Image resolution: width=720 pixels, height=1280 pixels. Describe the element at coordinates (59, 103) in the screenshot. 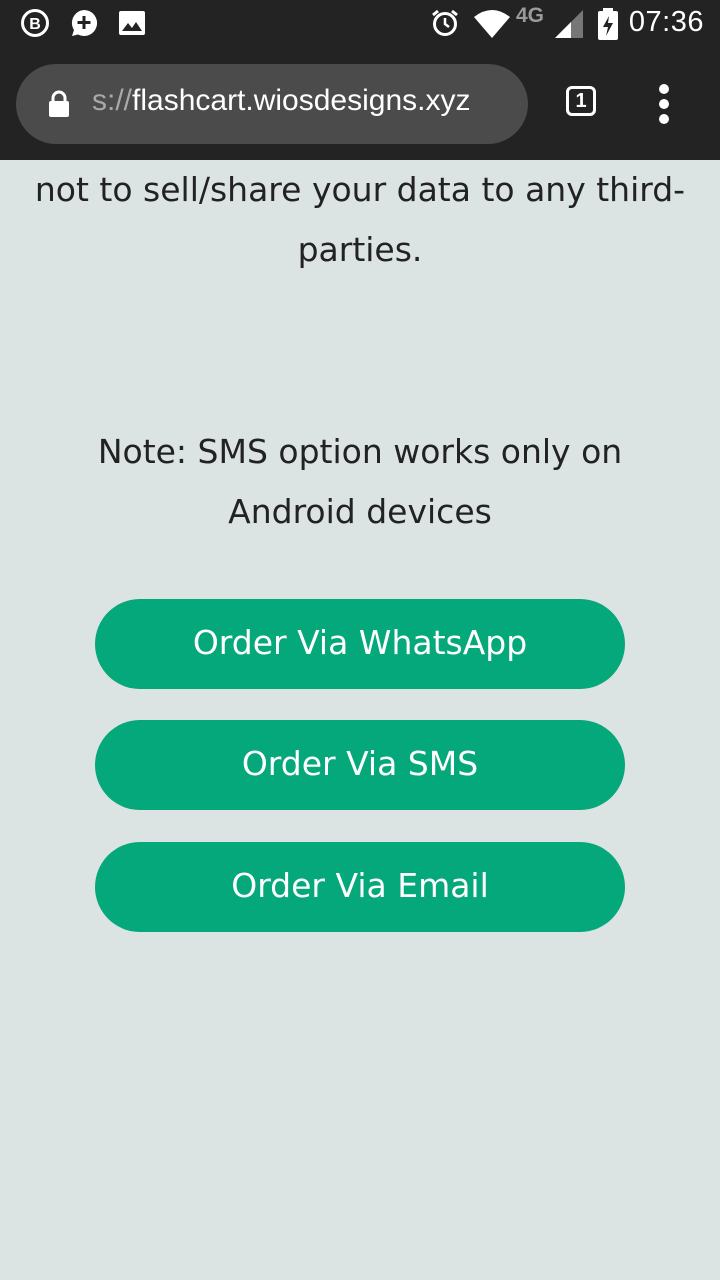

I see `lock-icon` at that location.